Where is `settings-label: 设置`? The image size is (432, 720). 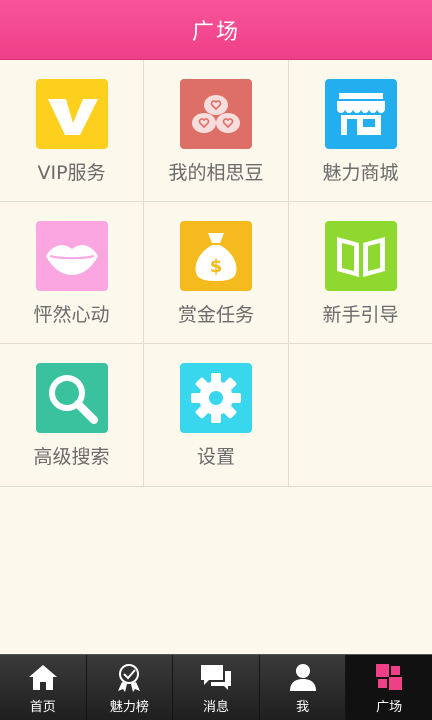
settings-label: 设置 is located at coordinates (215, 457).